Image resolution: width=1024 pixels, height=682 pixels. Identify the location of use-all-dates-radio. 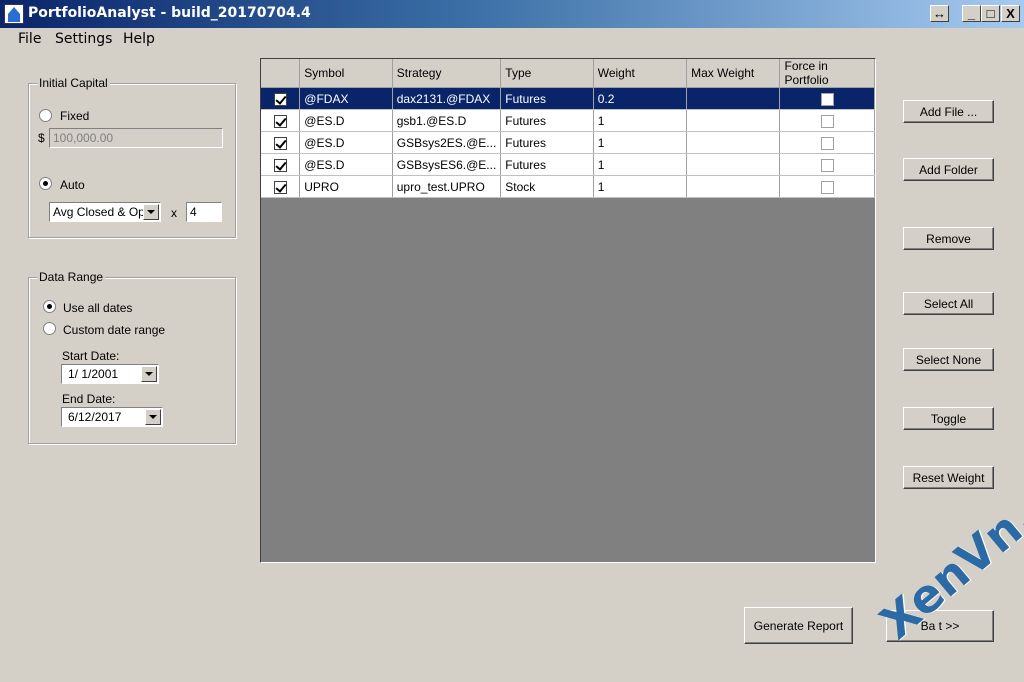
(49, 306).